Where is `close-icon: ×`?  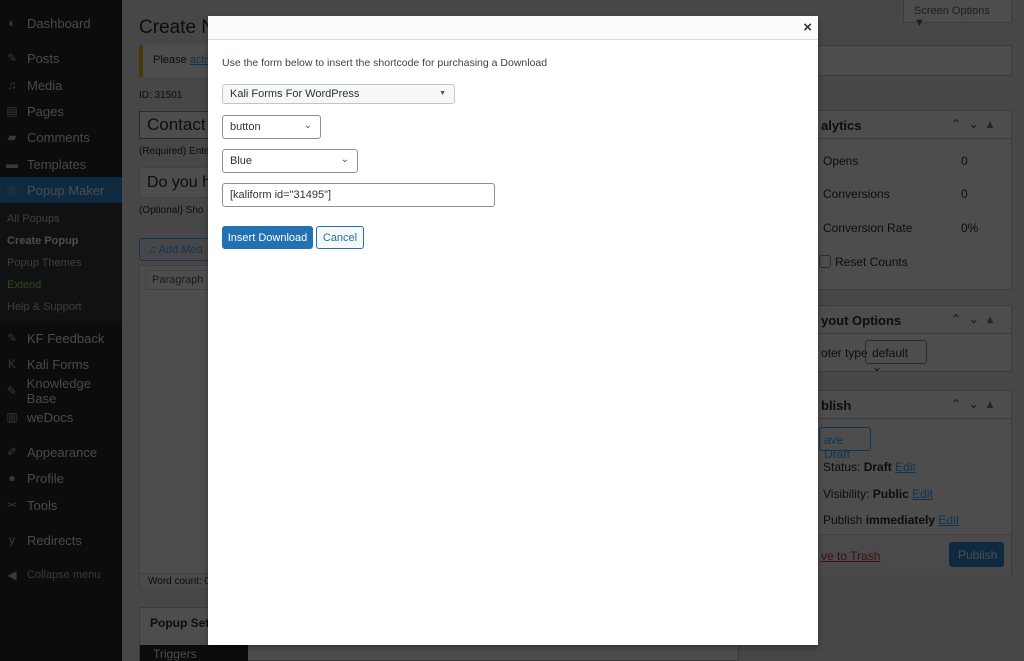
close-icon: × is located at coordinates (807, 27).